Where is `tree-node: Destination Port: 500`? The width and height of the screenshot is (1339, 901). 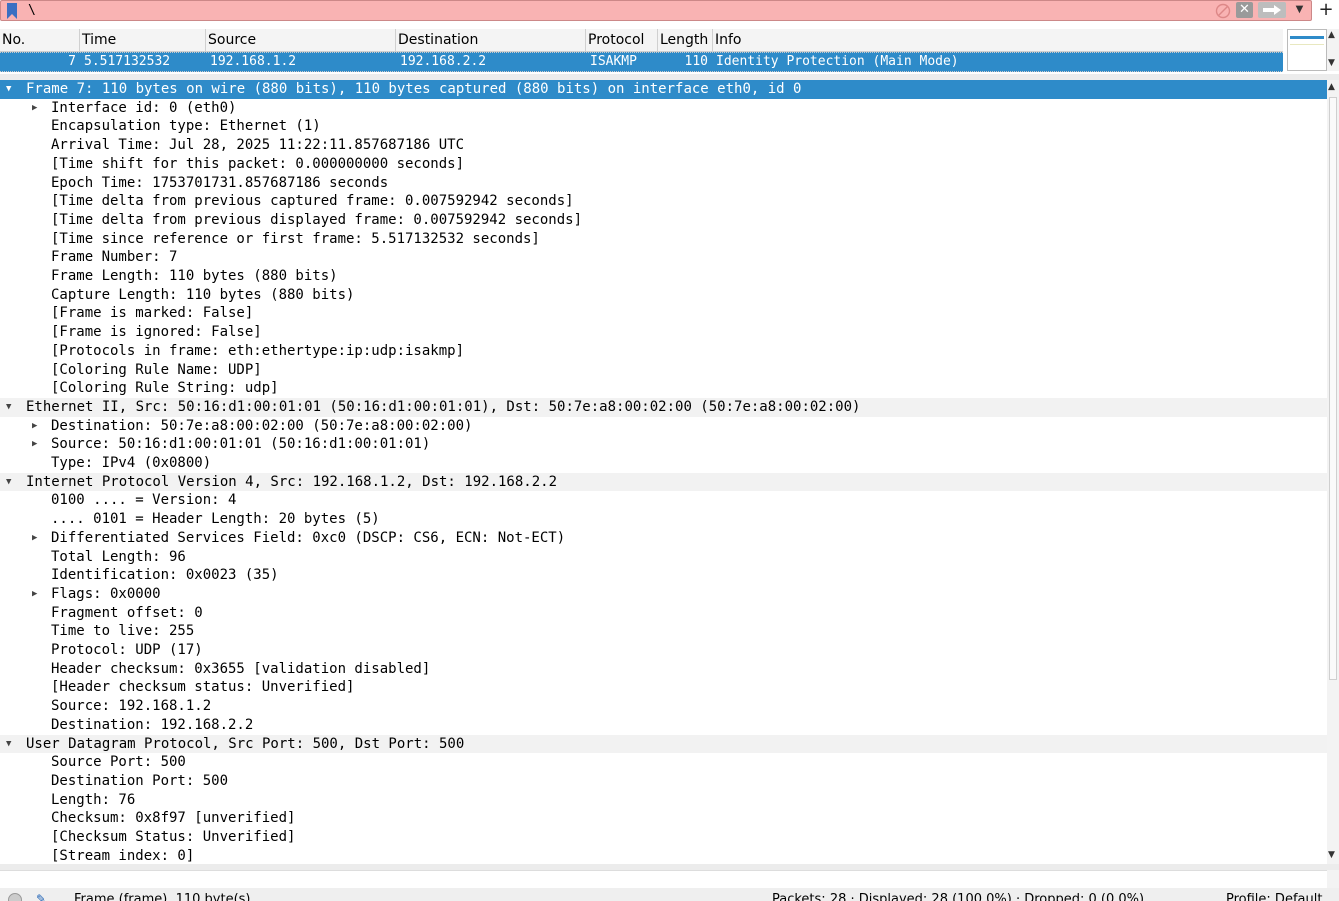 tree-node: Destination Port: 500 is located at coordinates (663, 781).